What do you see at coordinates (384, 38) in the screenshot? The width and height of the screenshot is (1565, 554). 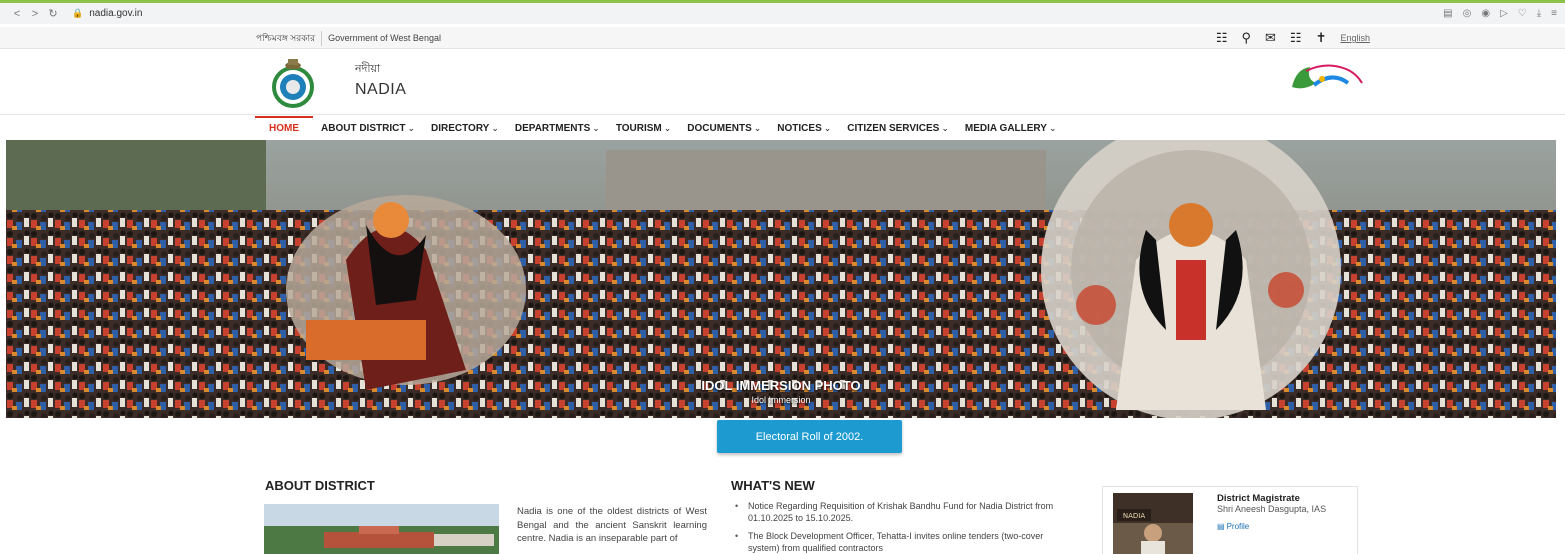 I see `gov-english-label: Government of West Bengal` at bounding box center [384, 38].